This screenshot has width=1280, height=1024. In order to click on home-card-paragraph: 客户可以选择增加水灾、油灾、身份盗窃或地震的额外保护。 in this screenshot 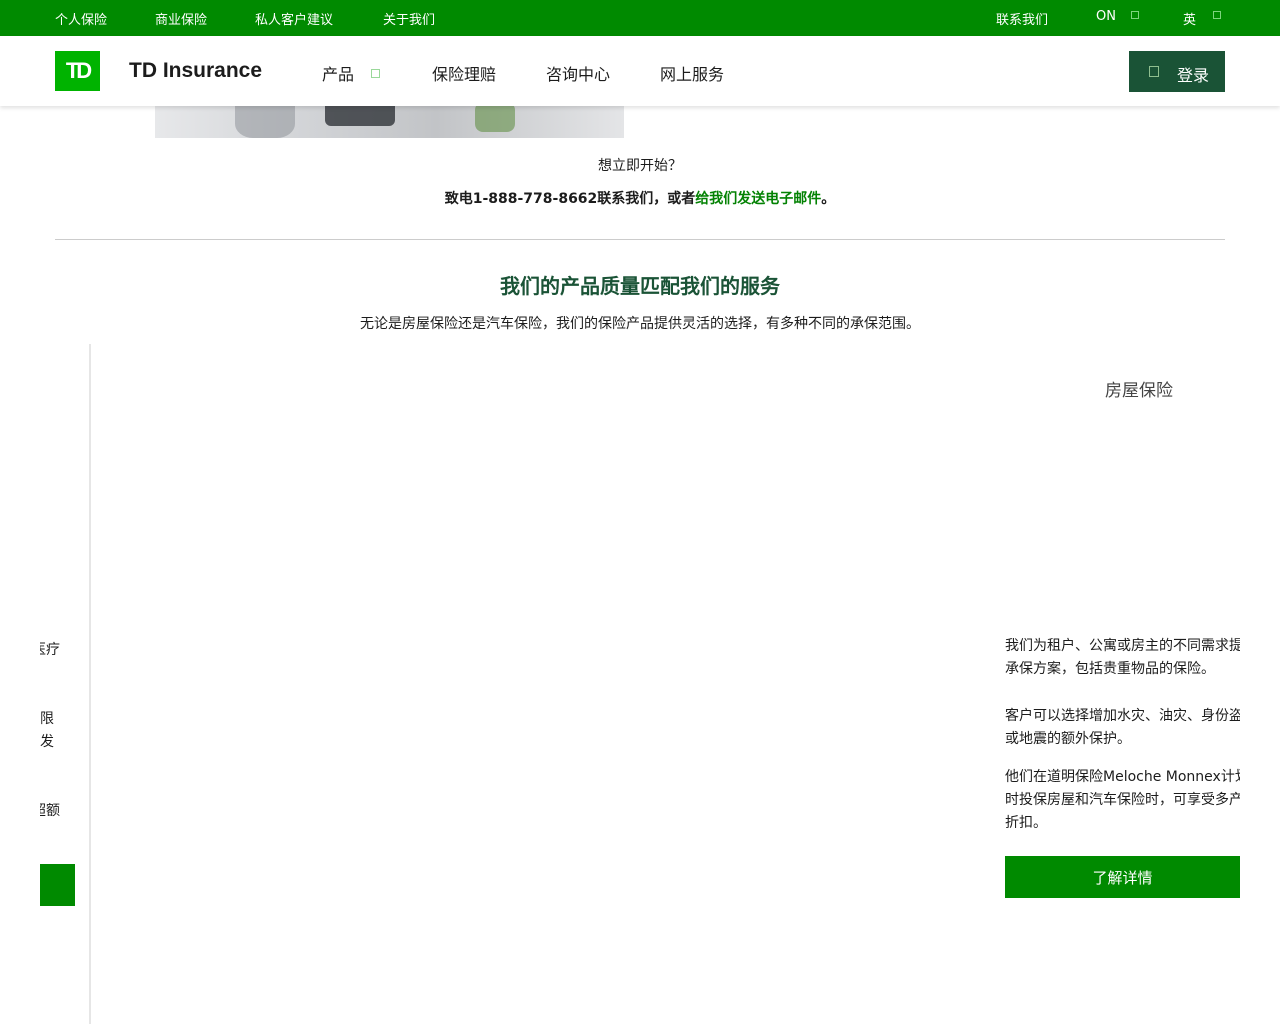, I will do `click(1122, 727)`.